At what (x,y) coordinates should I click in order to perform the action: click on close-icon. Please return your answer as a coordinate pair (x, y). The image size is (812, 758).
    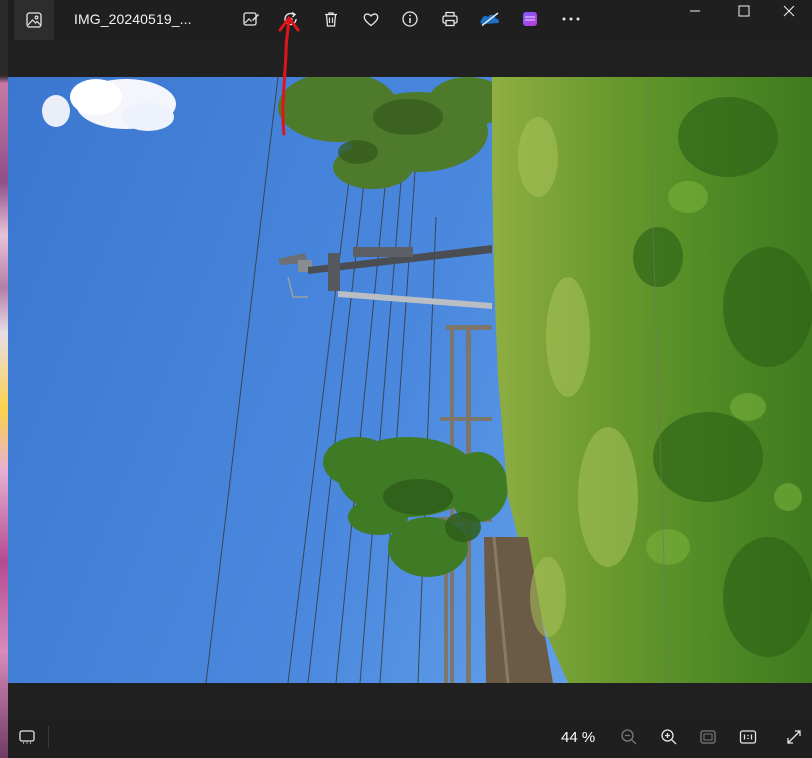
    Looking at the image, I should click on (789, 11).